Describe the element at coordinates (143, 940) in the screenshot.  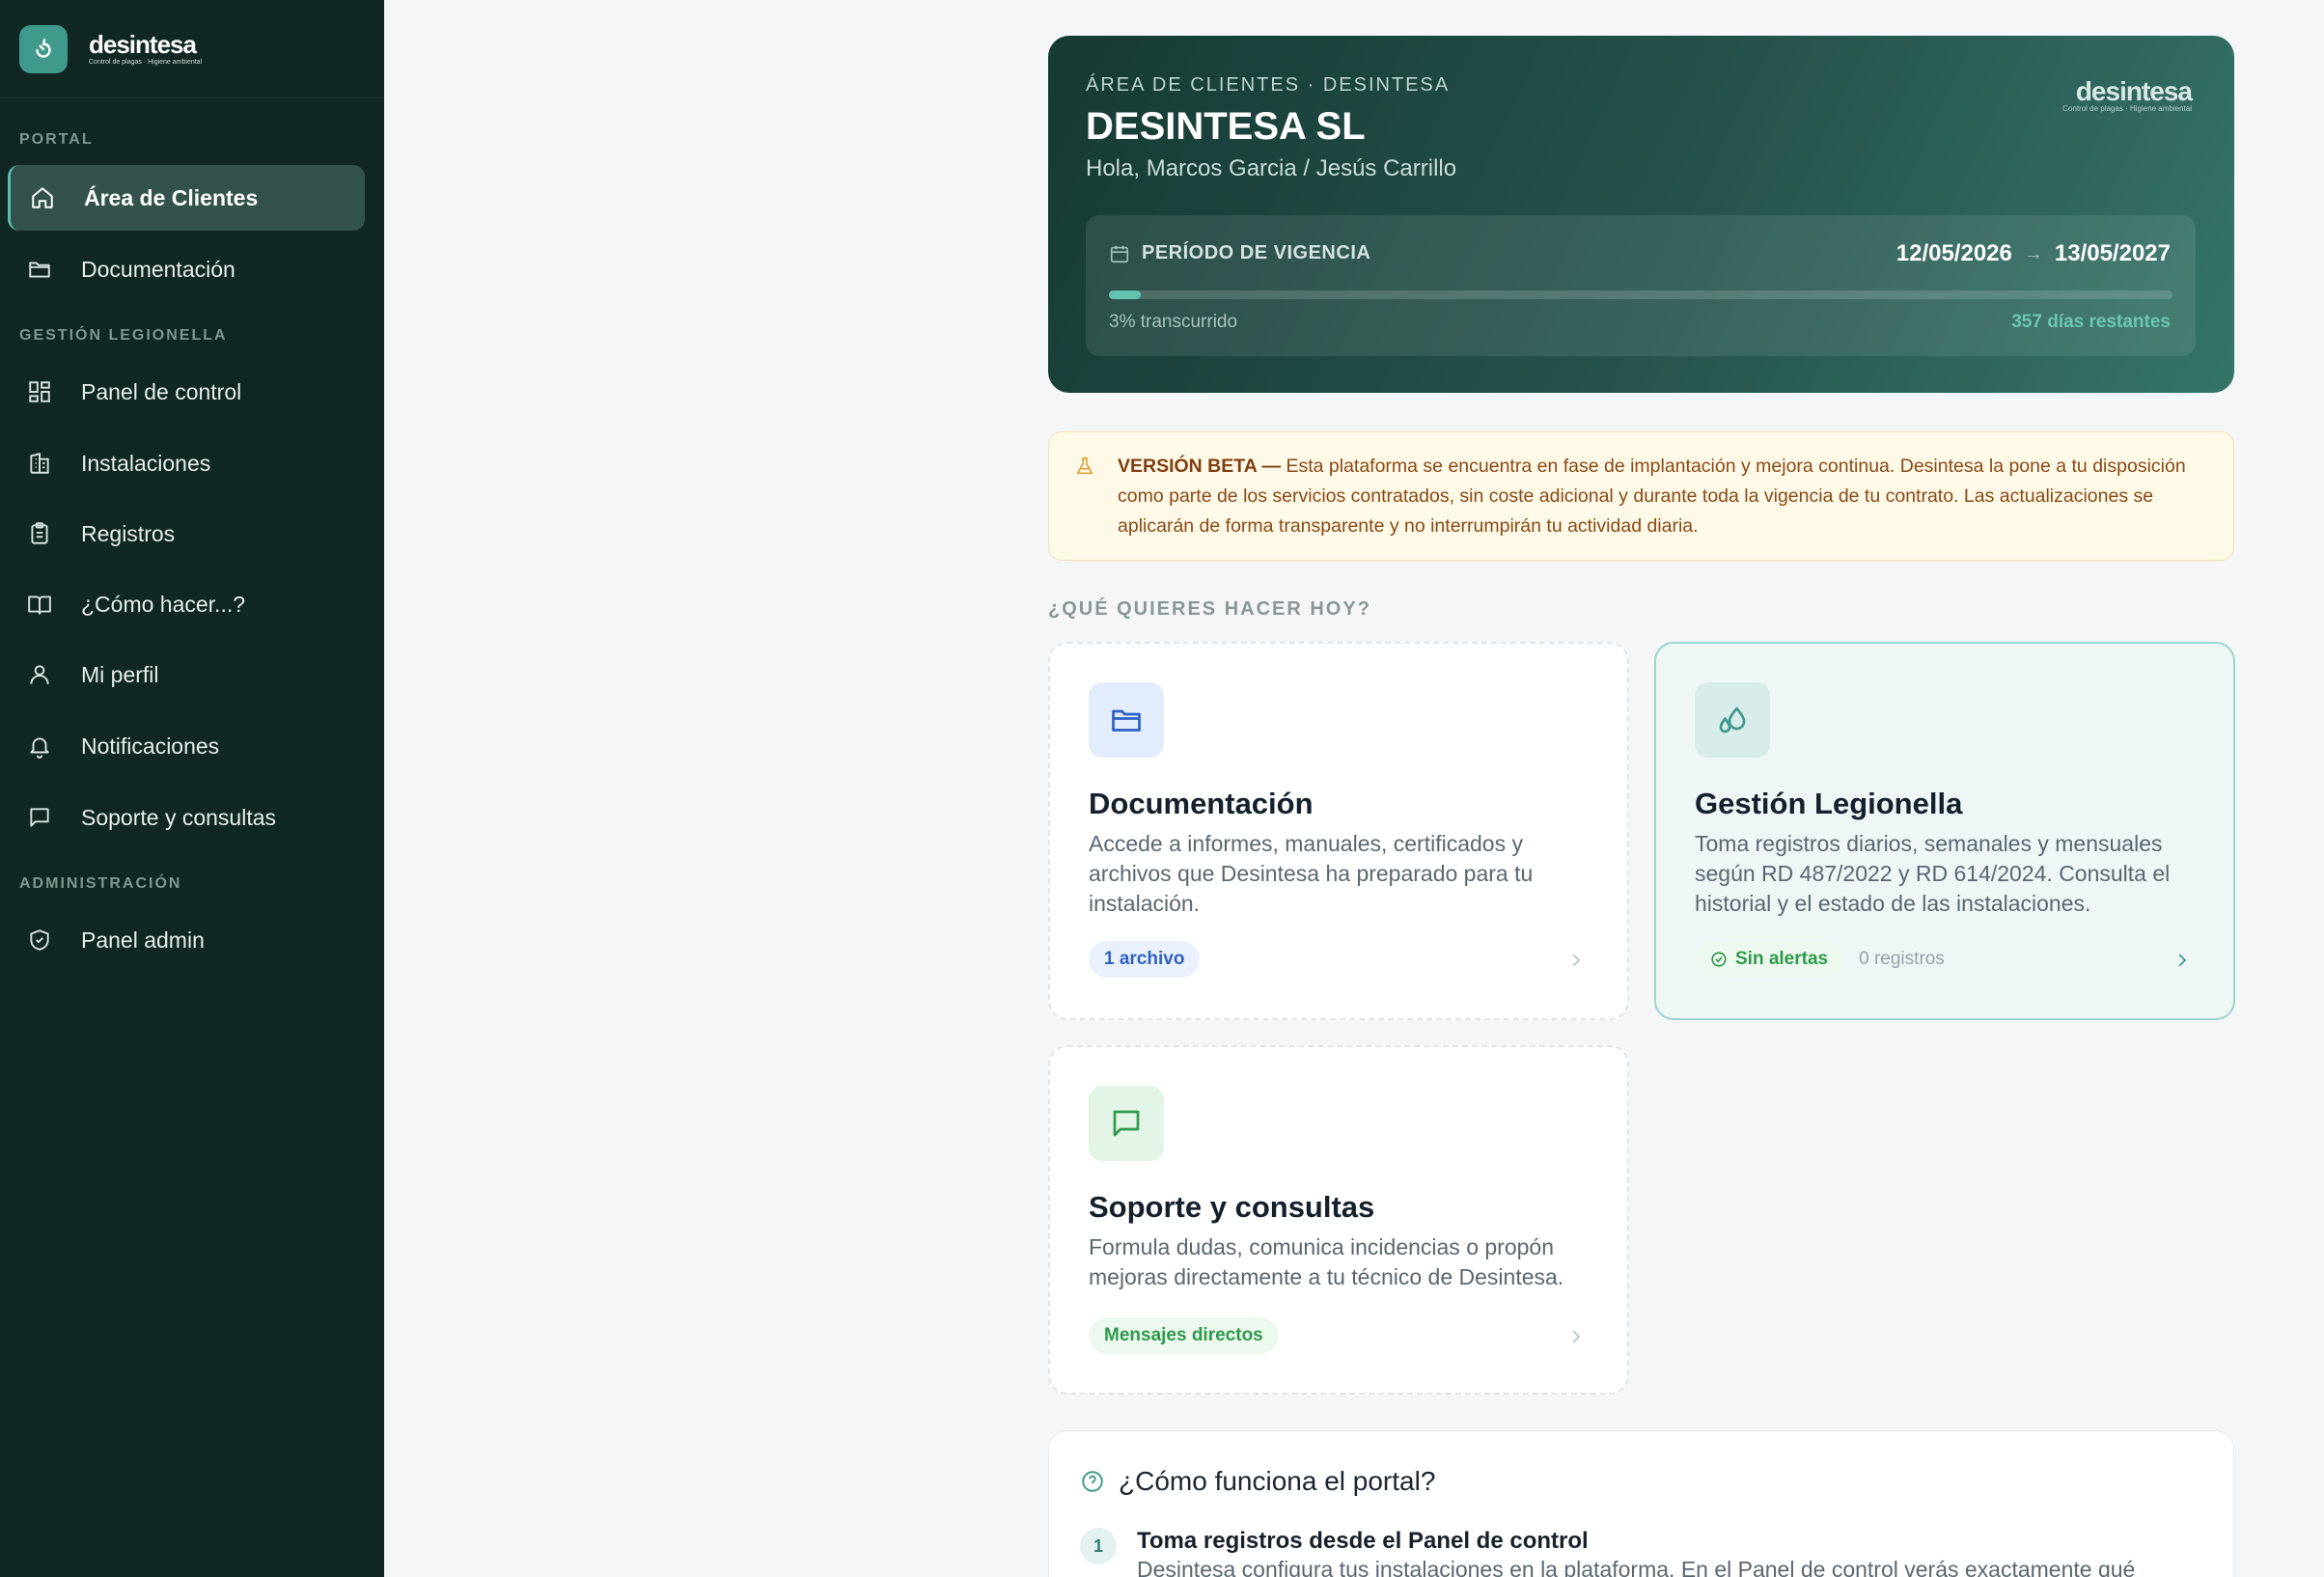
I see `sidebar-item-label: Panel admin` at that location.